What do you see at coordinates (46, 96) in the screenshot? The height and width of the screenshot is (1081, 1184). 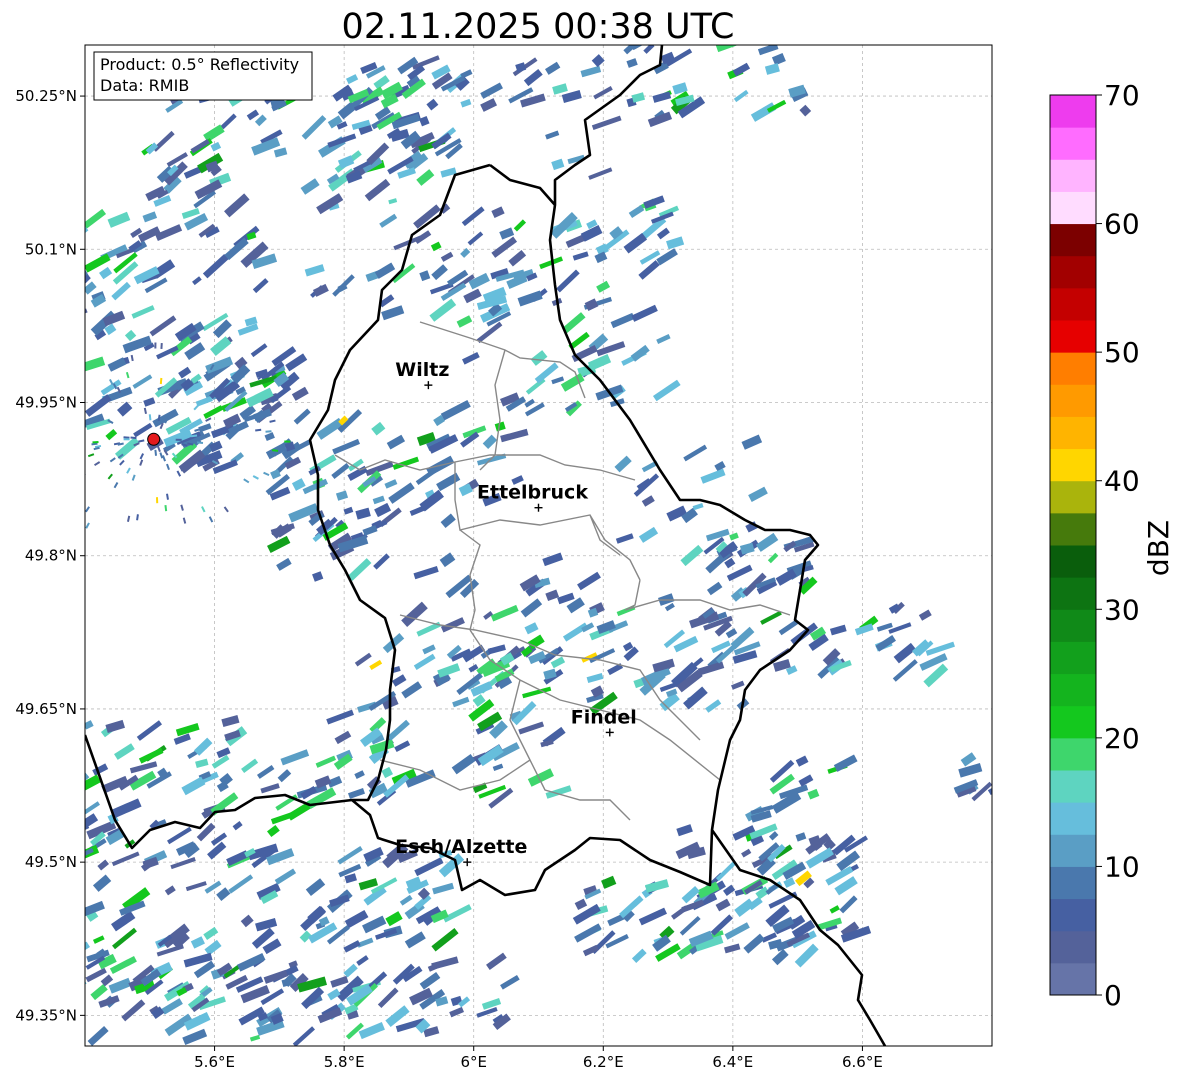 I see `lat-tick-label: 50.25°N` at bounding box center [46, 96].